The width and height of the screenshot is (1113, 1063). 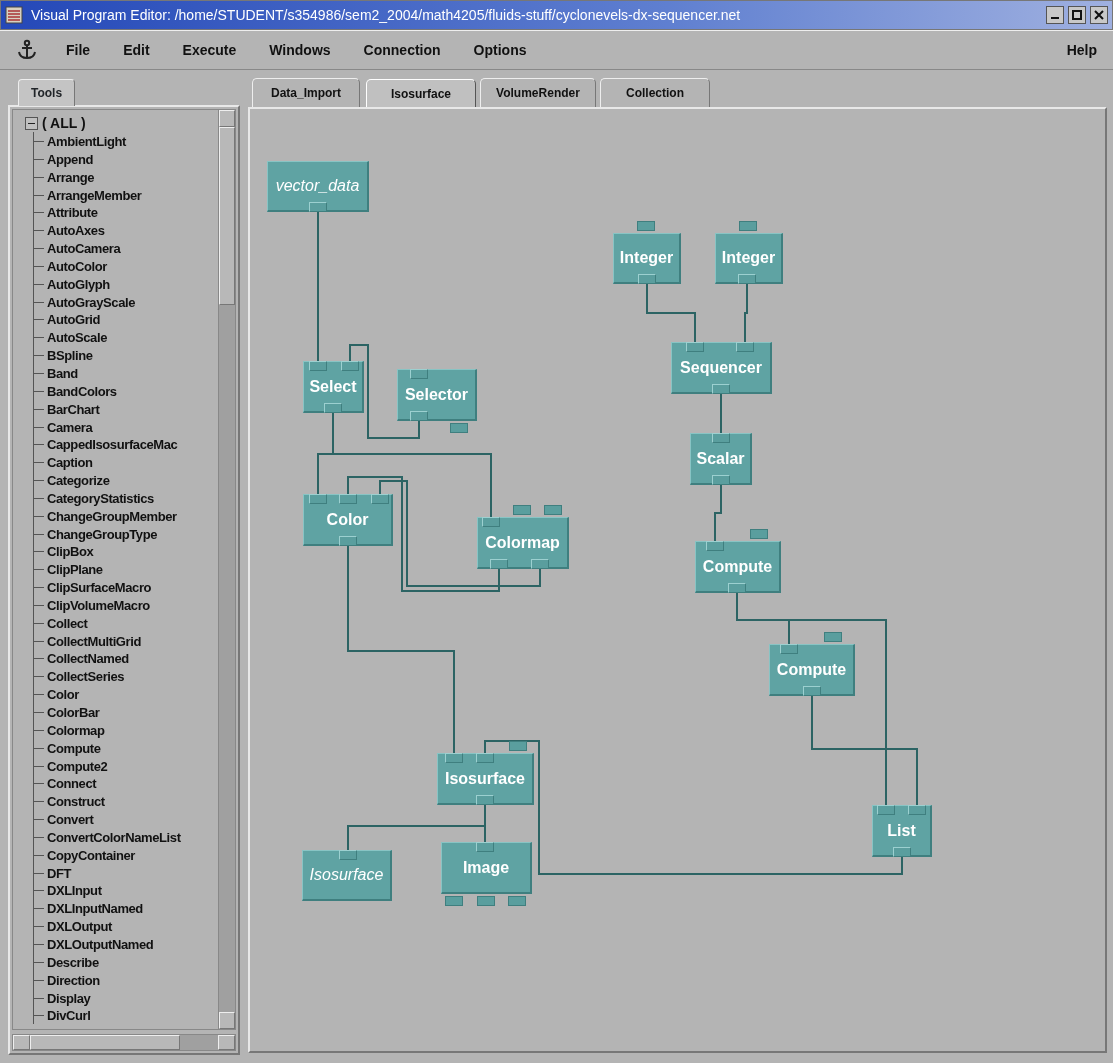 I want to click on sidebar-tab: Tools, so click(x=47, y=92).